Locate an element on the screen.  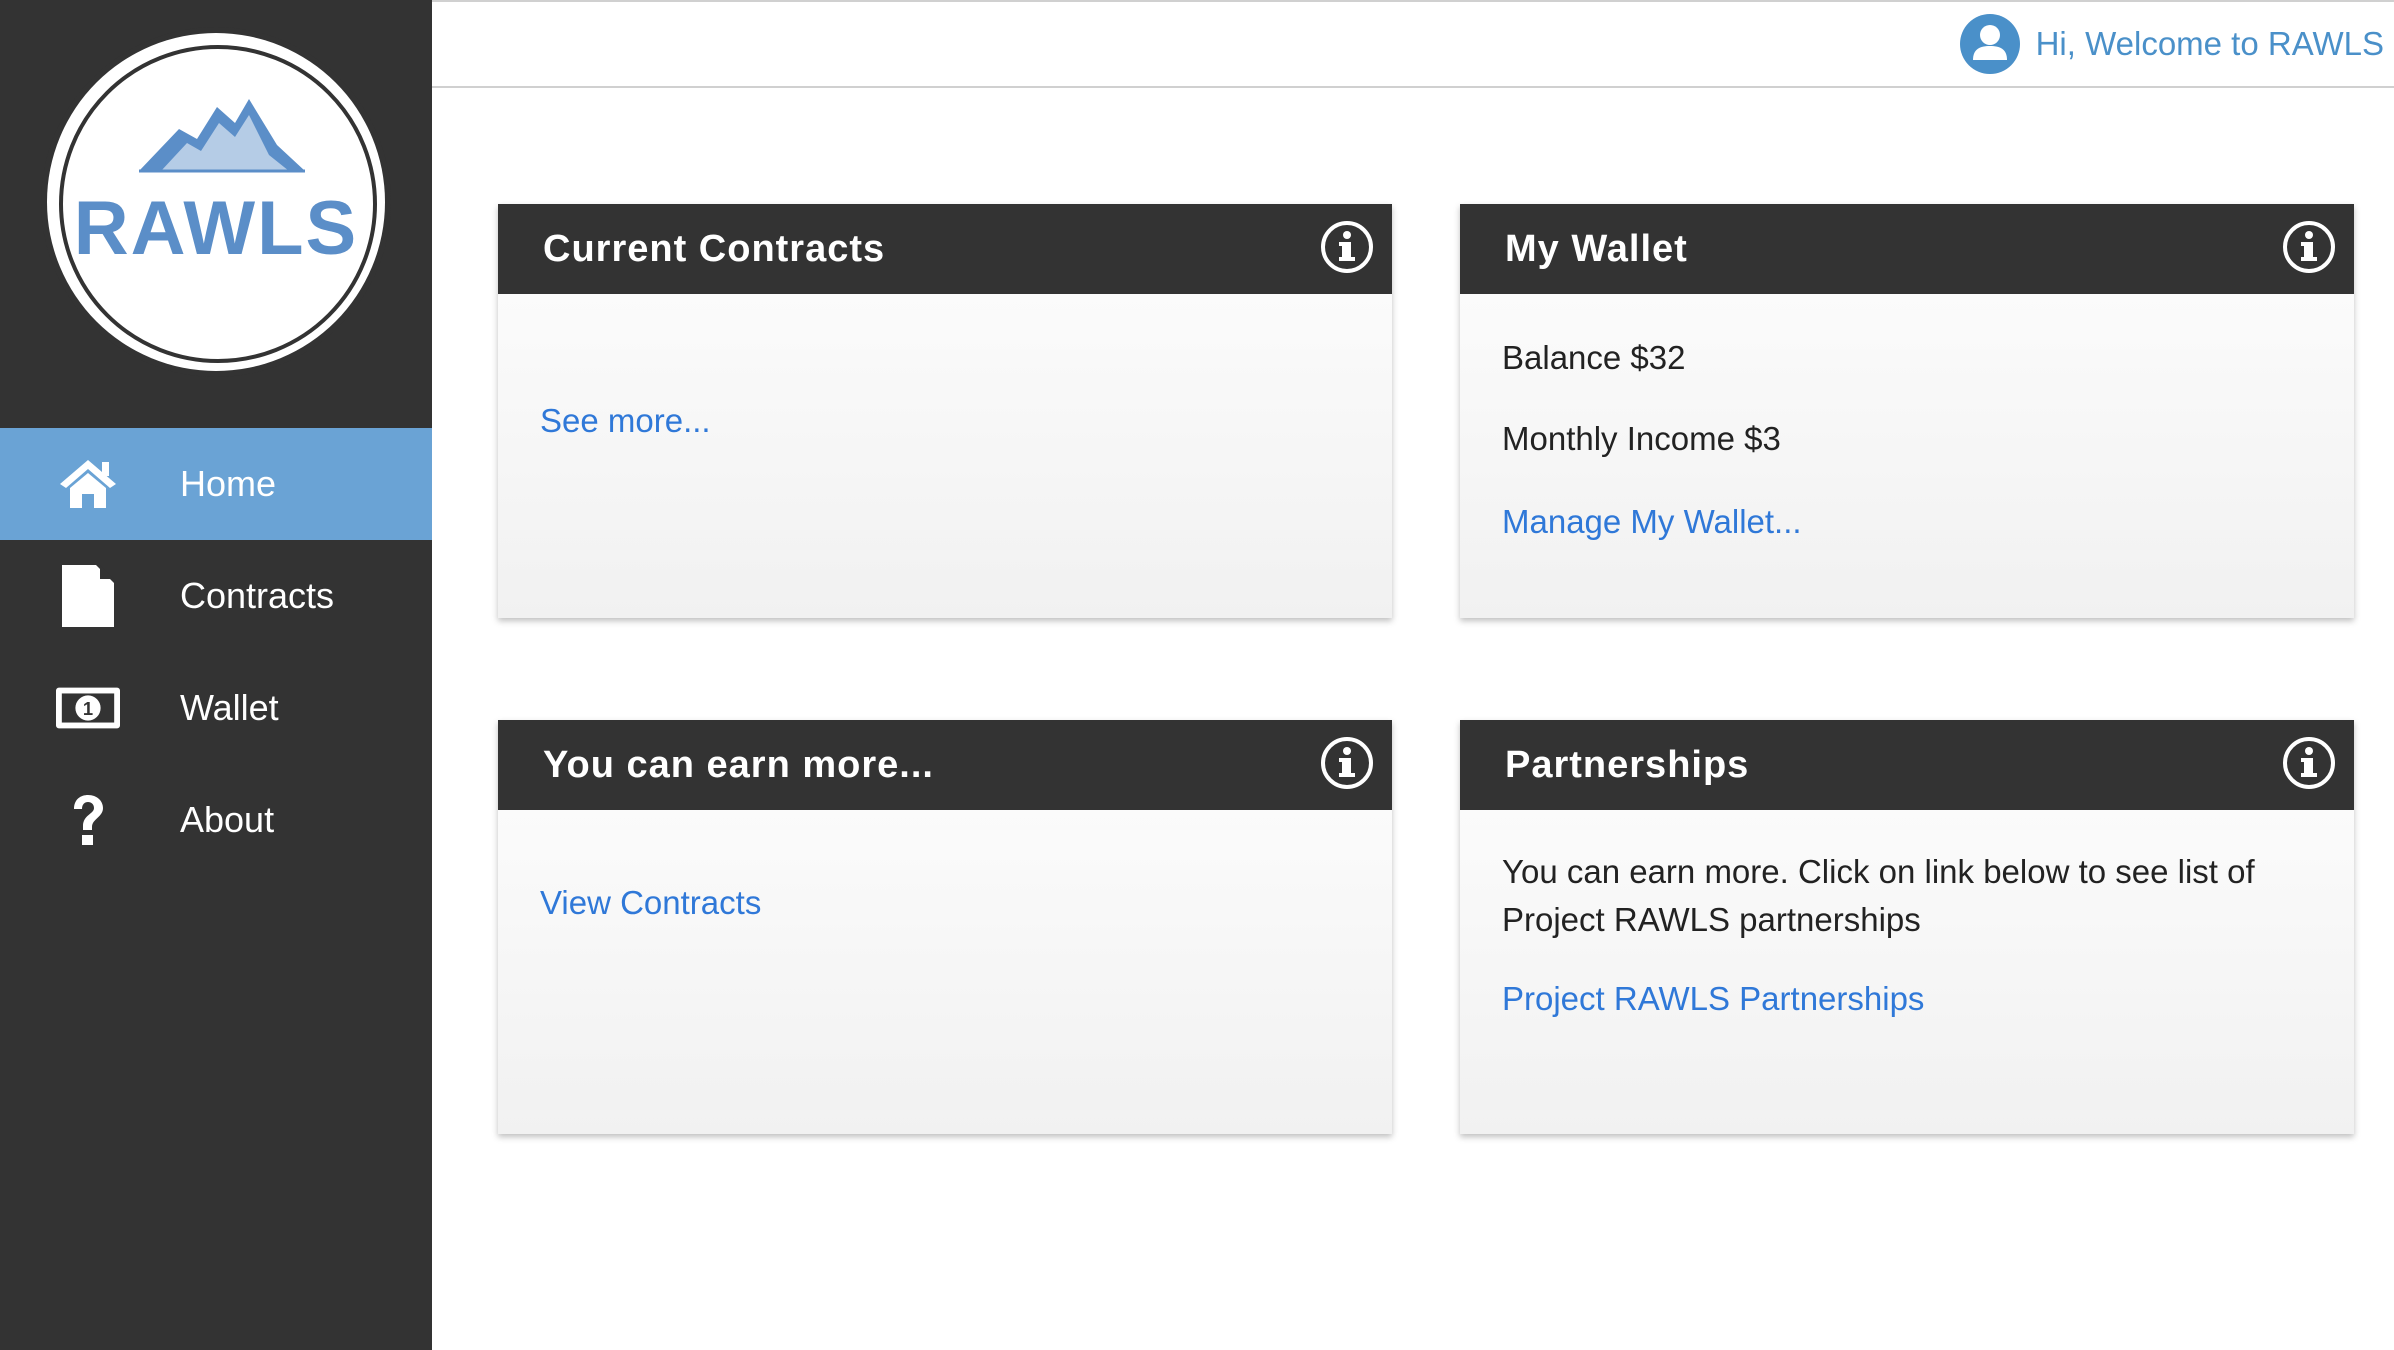
user-greeting: Hi, Welcome to RAWLS is located at coordinates (2171, 44).